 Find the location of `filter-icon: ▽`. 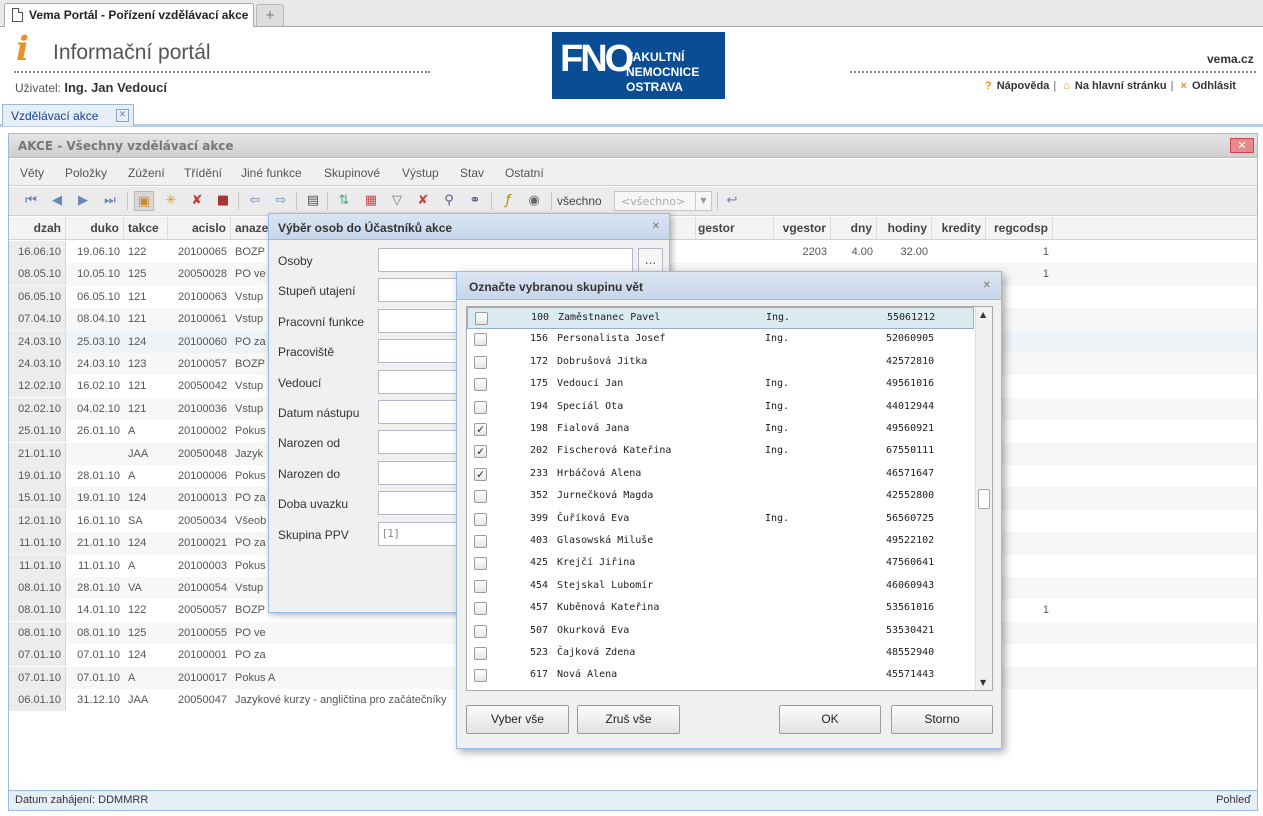

filter-icon: ▽ is located at coordinates (397, 201).